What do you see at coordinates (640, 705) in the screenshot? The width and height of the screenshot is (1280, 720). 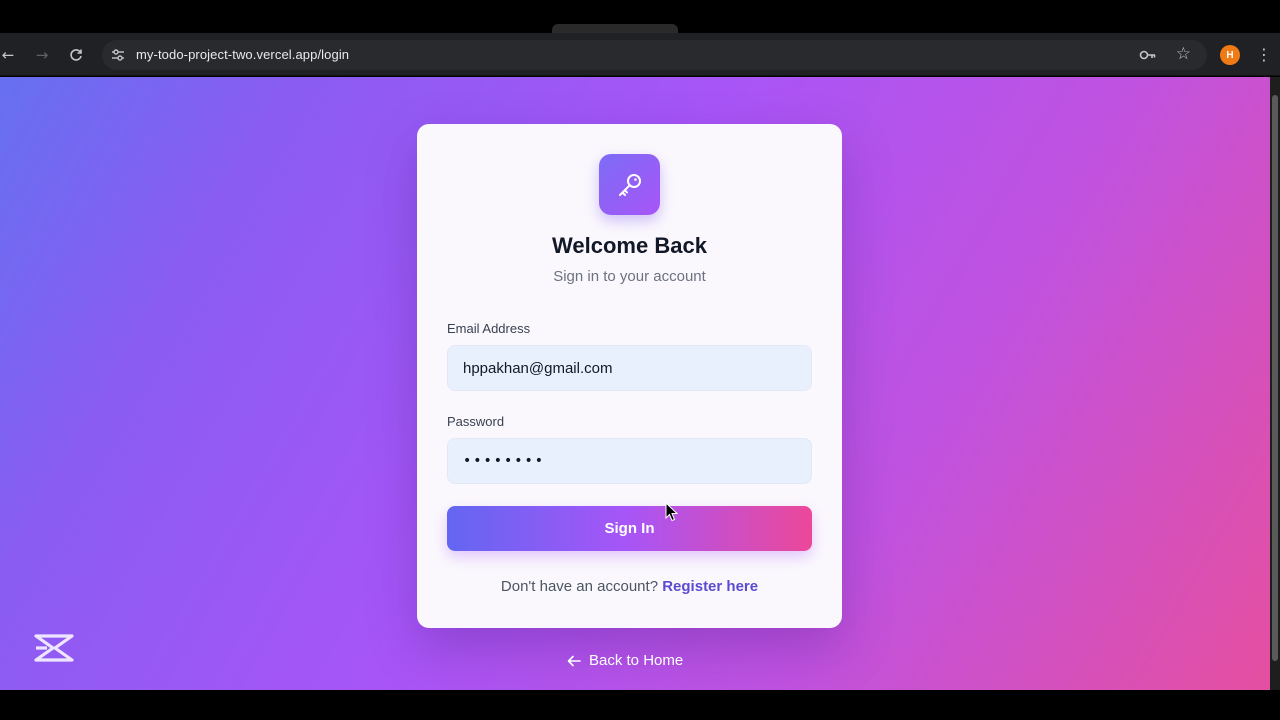 I see `bottom-letterbox` at bounding box center [640, 705].